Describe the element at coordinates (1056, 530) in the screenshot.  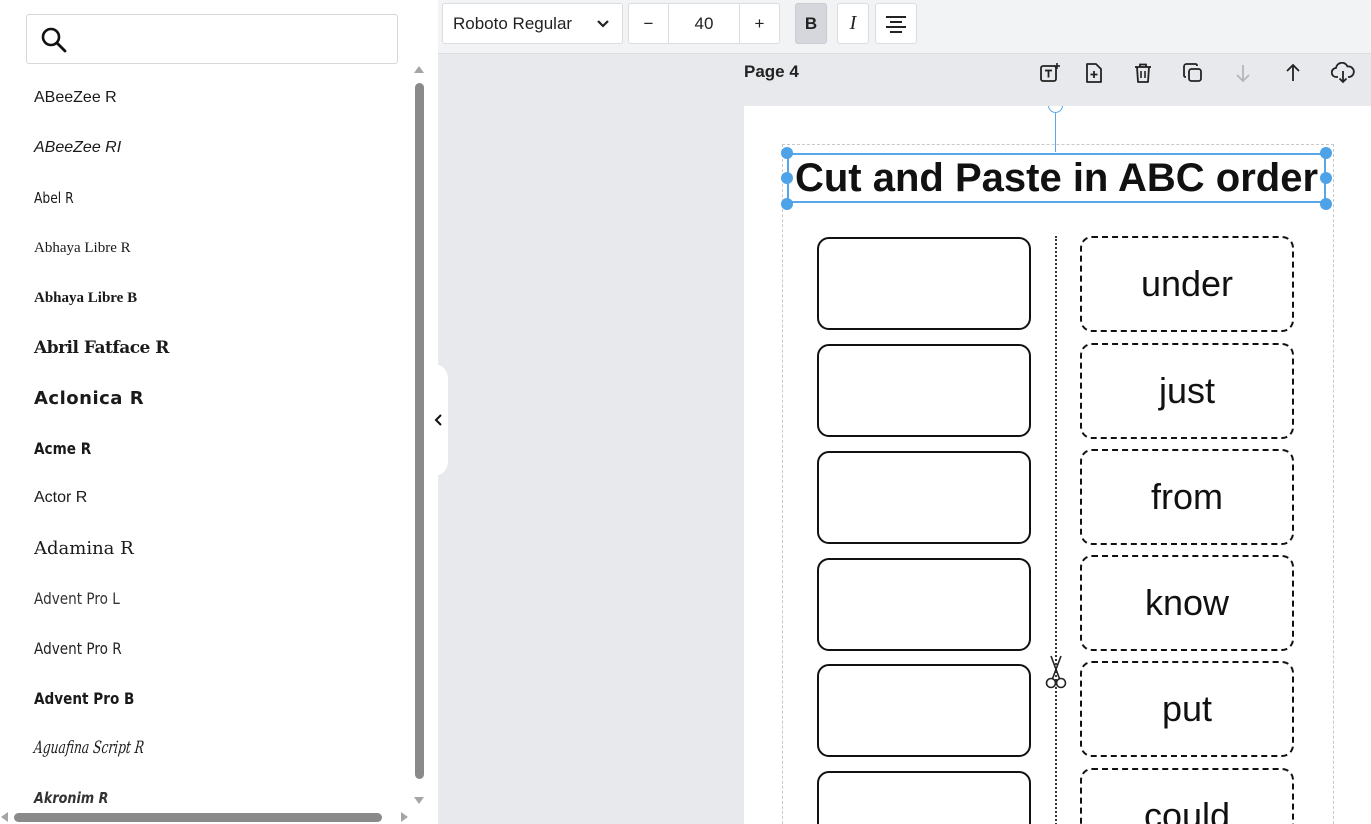
I see `cut-line` at that location.